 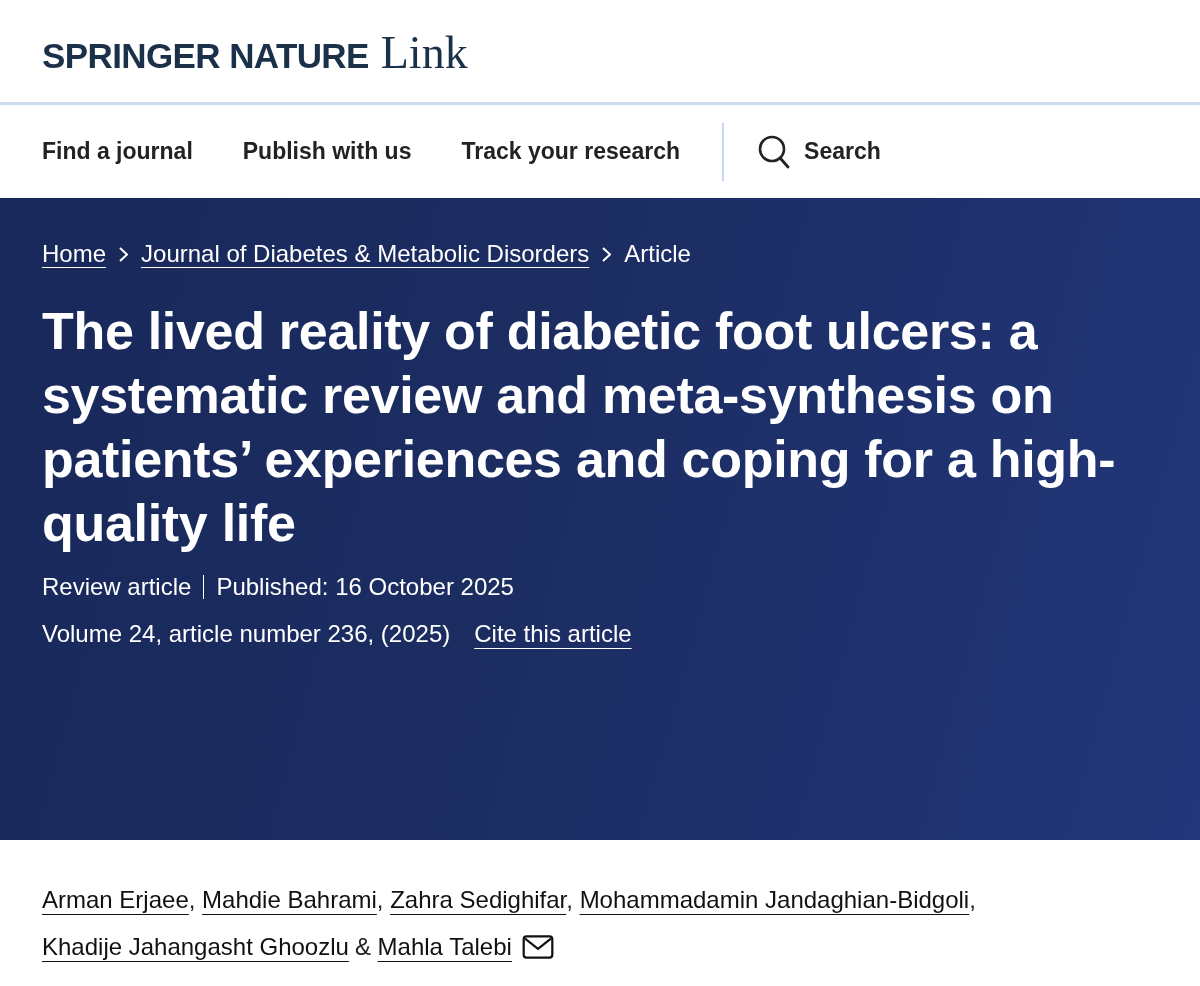 I want to click on citation-text: Volume 24, article number 236, (2025), so click(x=246, y=634).